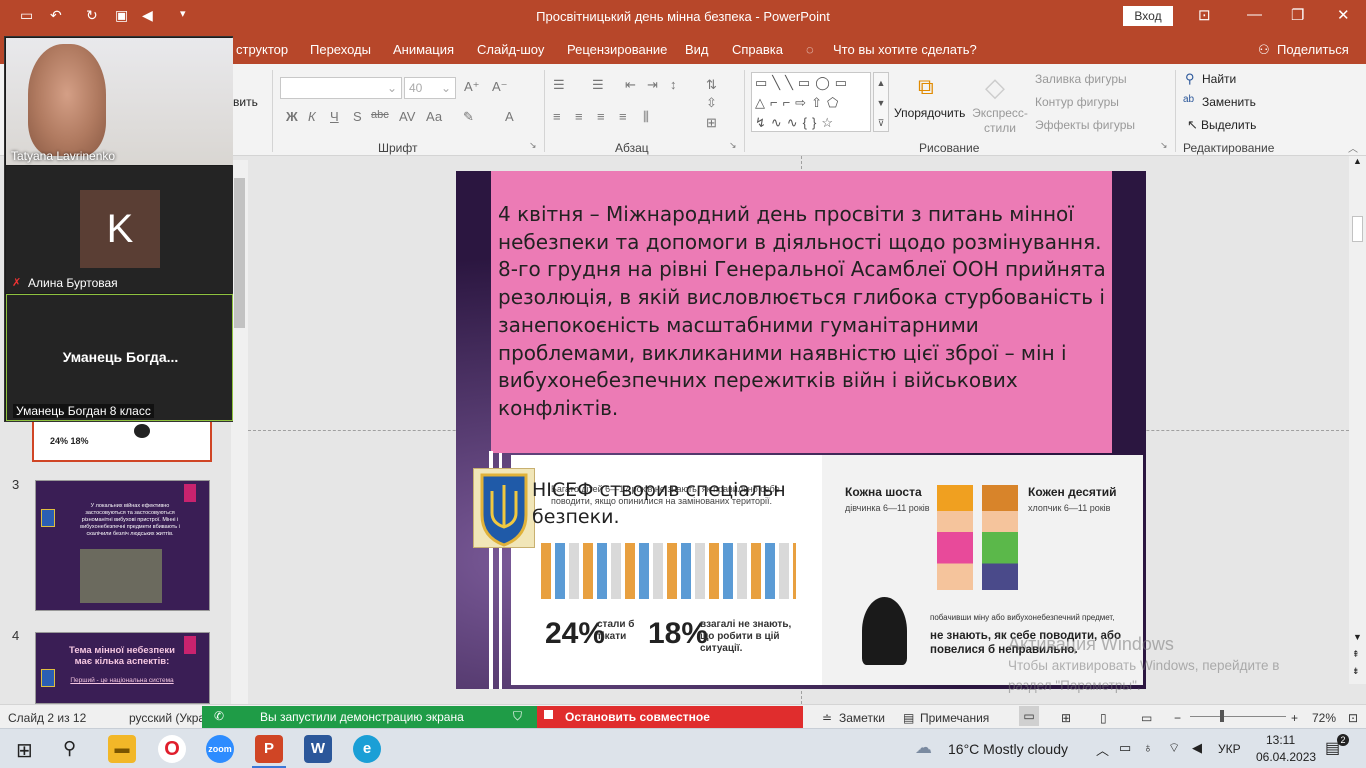  Describe the element at coordinates (630, 85) in the screenshot. I see `decrease-indent-icon: ⇤` at that location.